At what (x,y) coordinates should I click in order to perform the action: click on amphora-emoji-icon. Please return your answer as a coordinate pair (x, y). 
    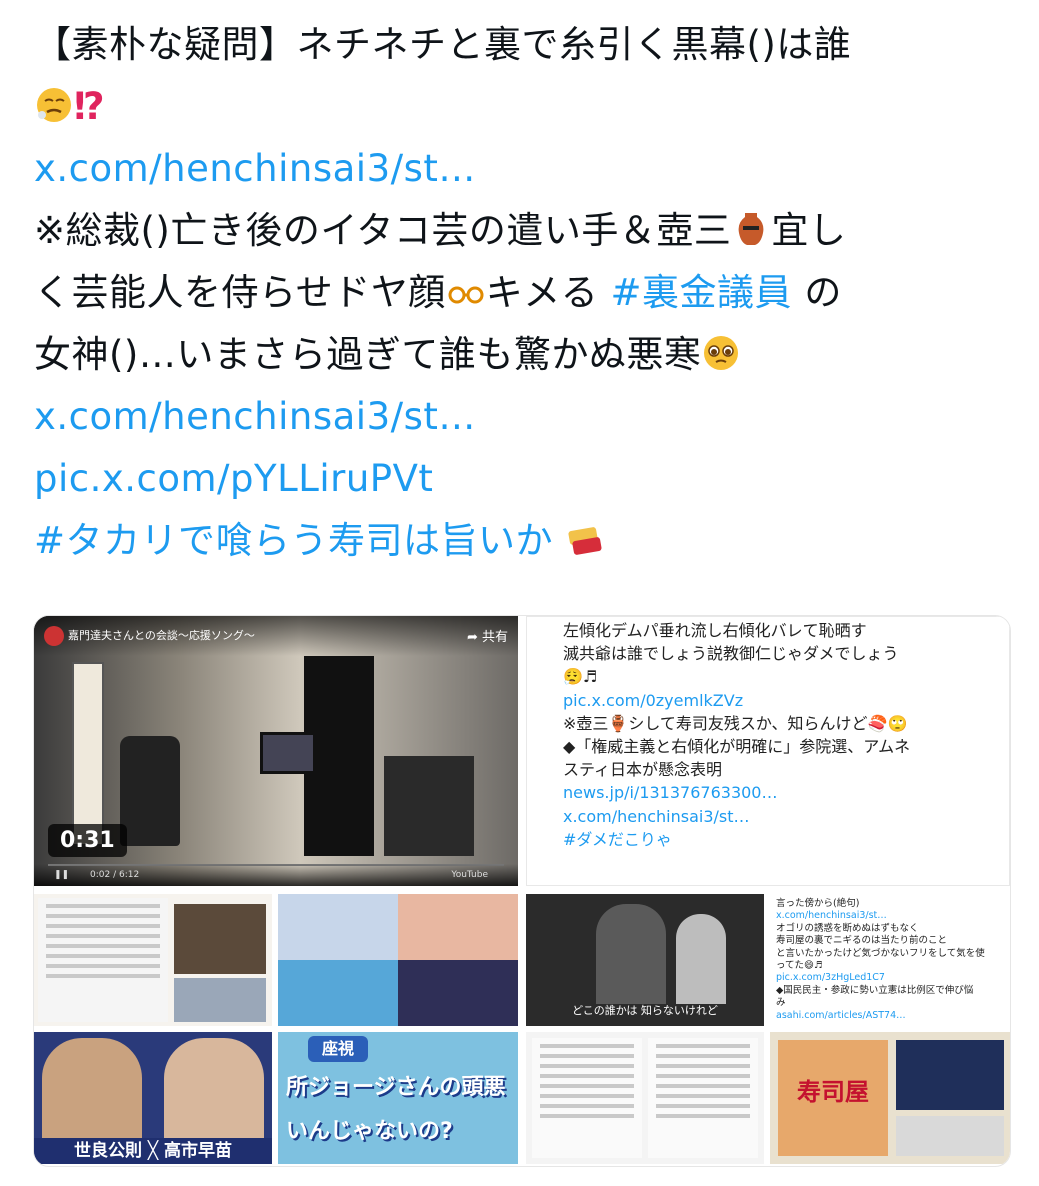
    Looking at the image, I should click on (751, 229).